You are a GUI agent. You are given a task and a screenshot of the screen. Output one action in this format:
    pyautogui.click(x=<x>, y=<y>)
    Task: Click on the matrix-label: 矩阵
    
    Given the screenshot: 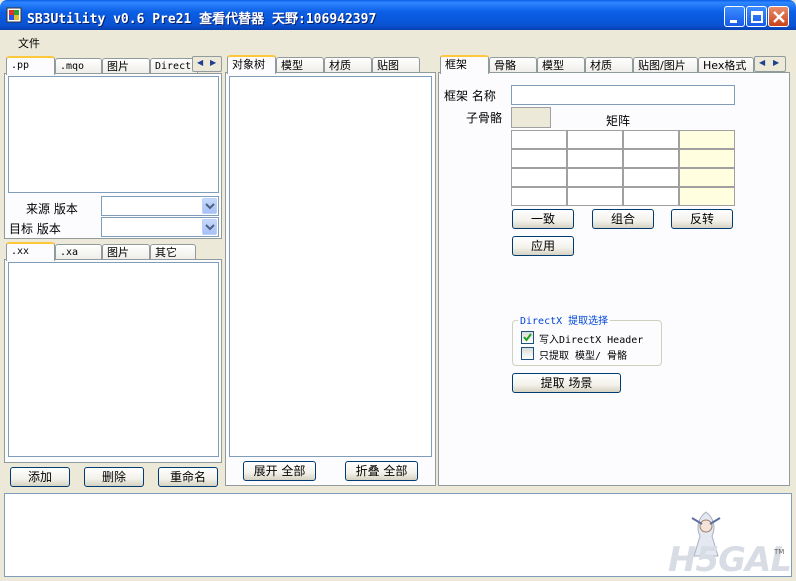 What is the action you would take?
    pyautogui.click(x=618, y=121)
    